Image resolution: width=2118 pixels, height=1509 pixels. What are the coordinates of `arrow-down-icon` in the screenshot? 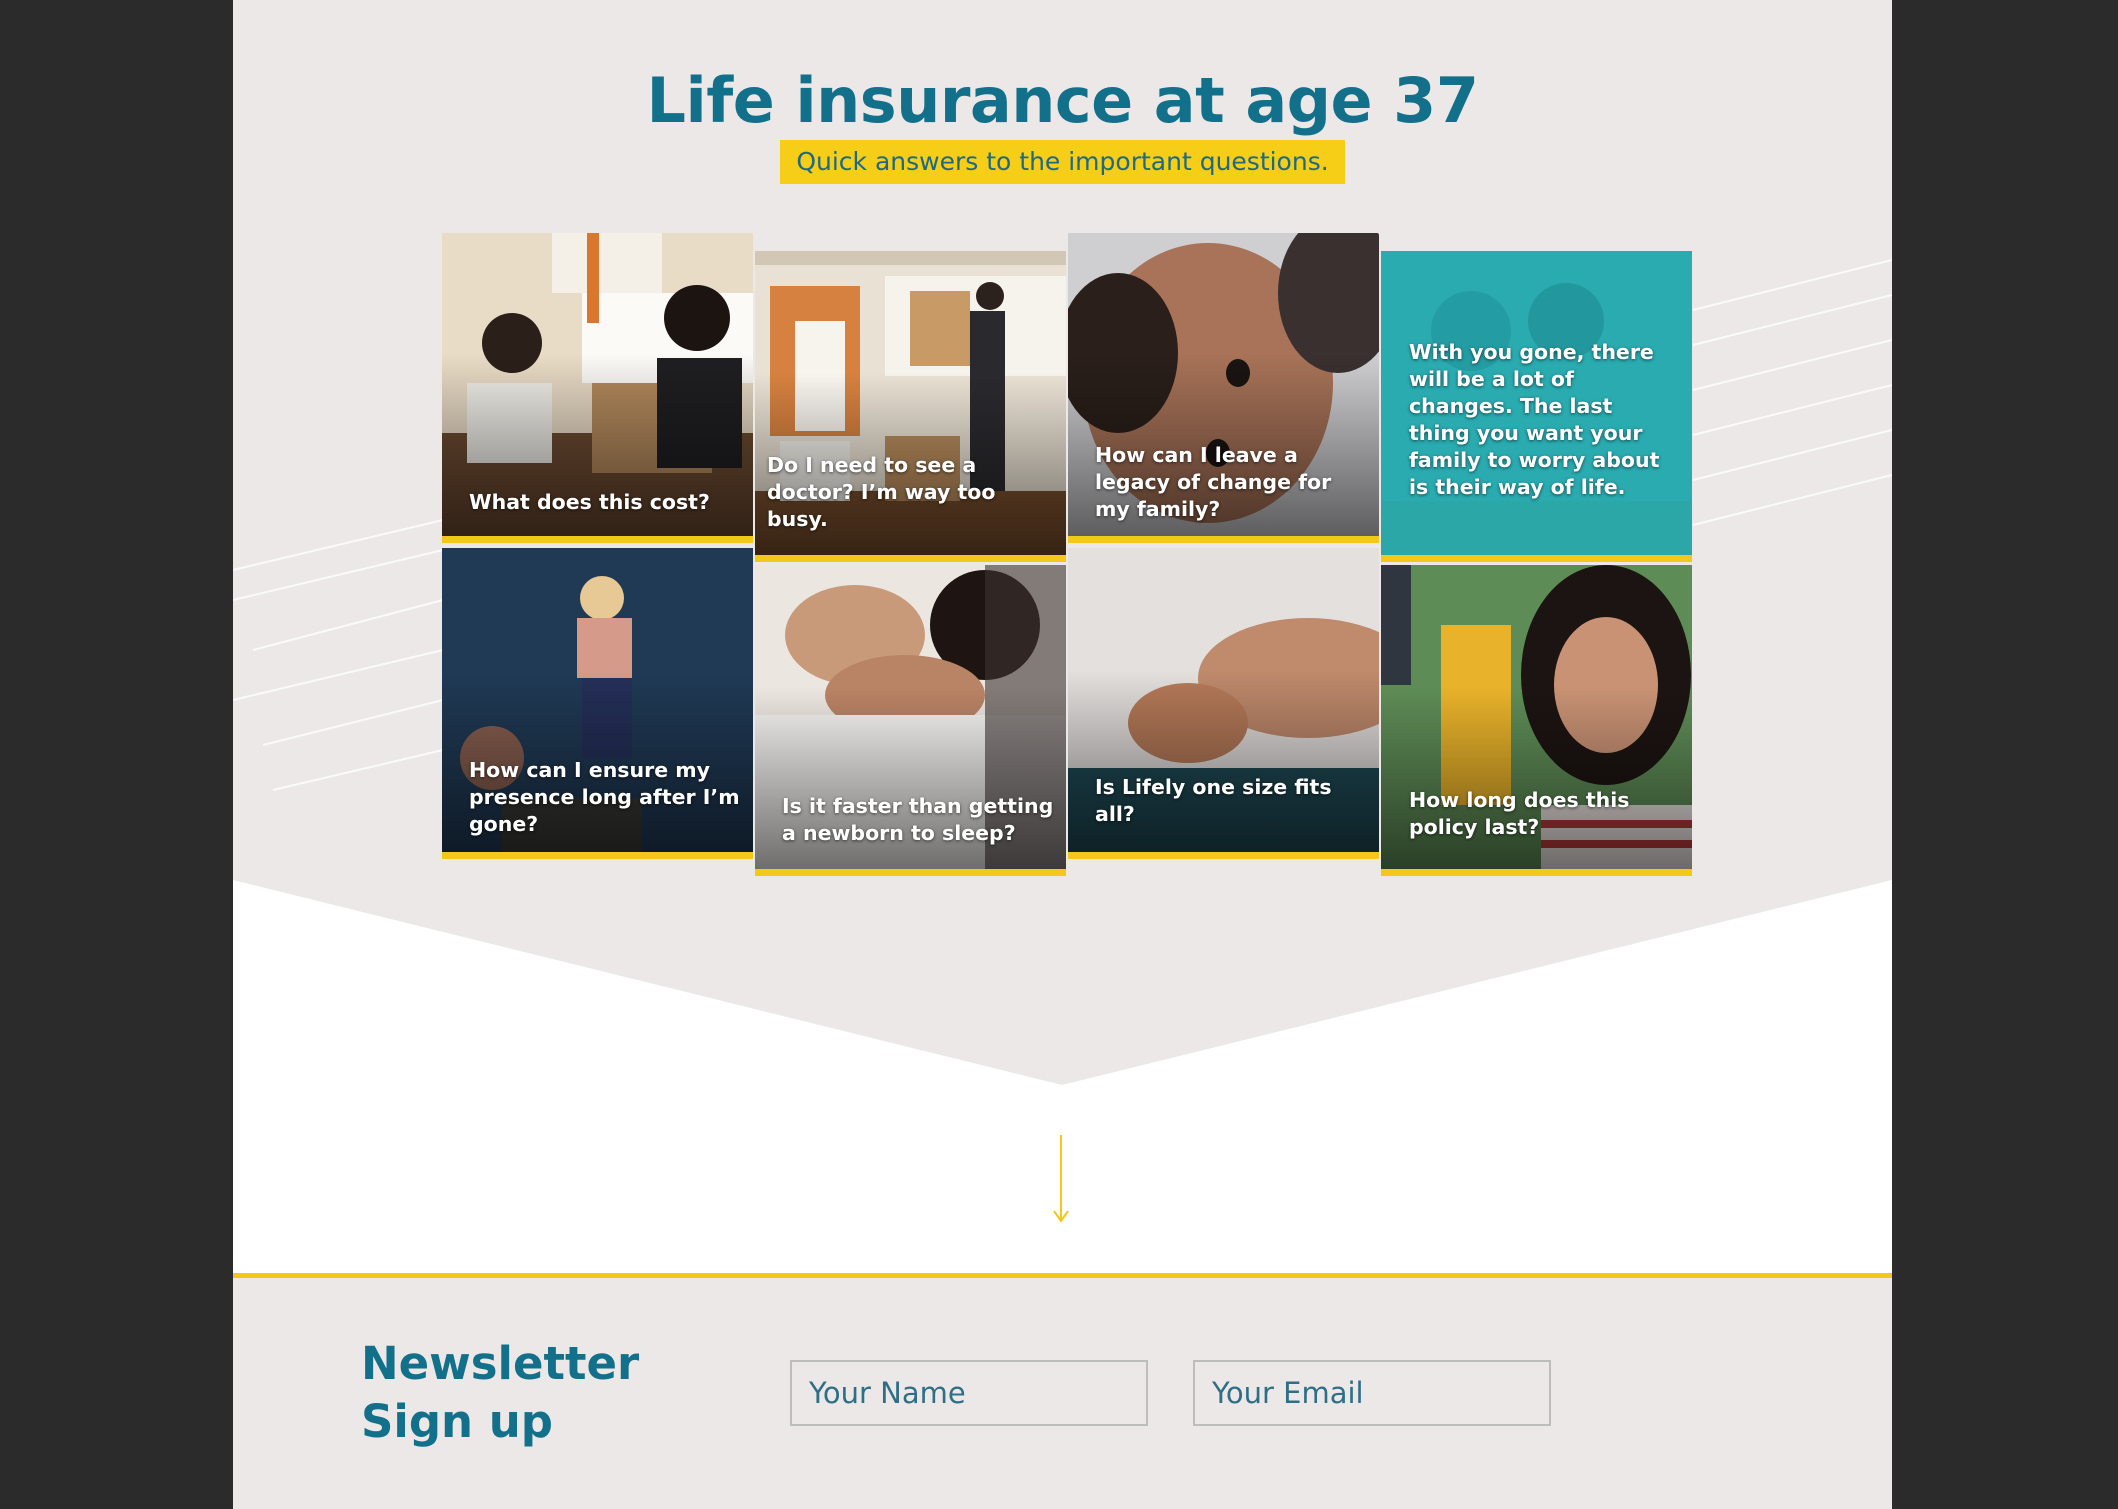 It's located at (1061, 1180).